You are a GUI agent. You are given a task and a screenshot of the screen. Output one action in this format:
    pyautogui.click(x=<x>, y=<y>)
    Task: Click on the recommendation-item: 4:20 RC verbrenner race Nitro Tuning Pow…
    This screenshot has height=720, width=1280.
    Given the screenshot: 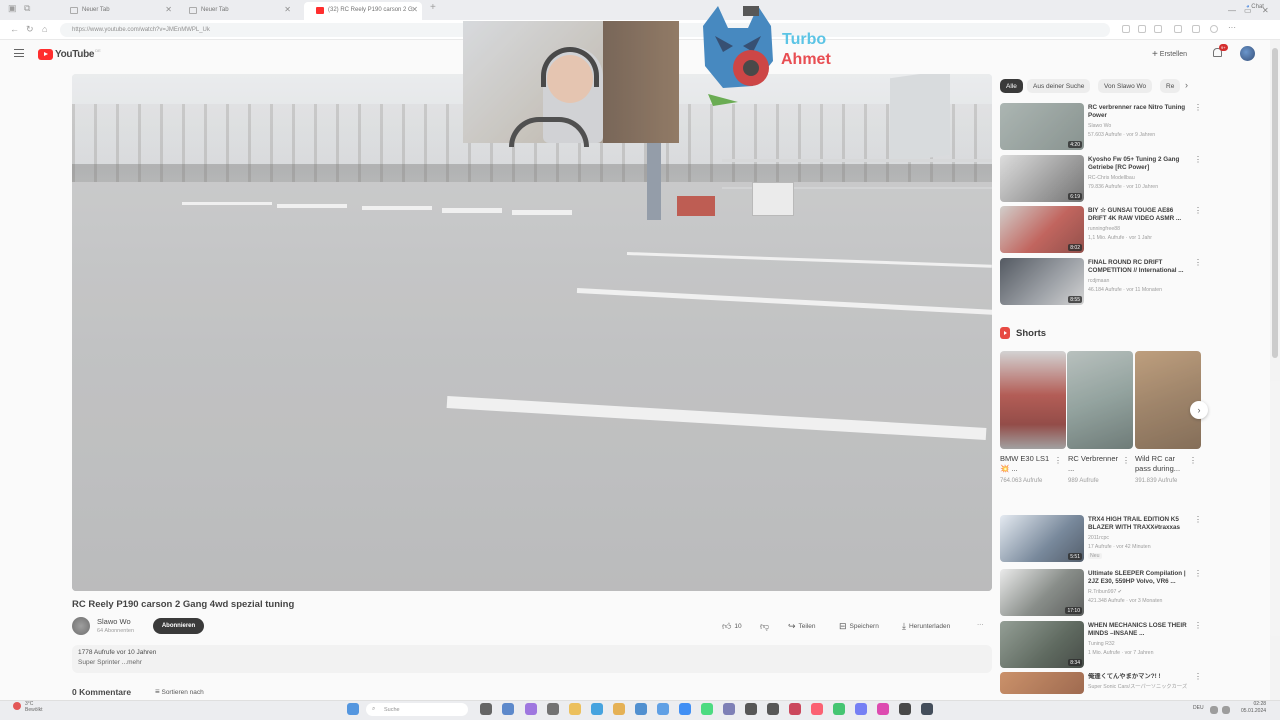 What is the action you would take?
    pyautogui.click(x=1101, y=127)
    